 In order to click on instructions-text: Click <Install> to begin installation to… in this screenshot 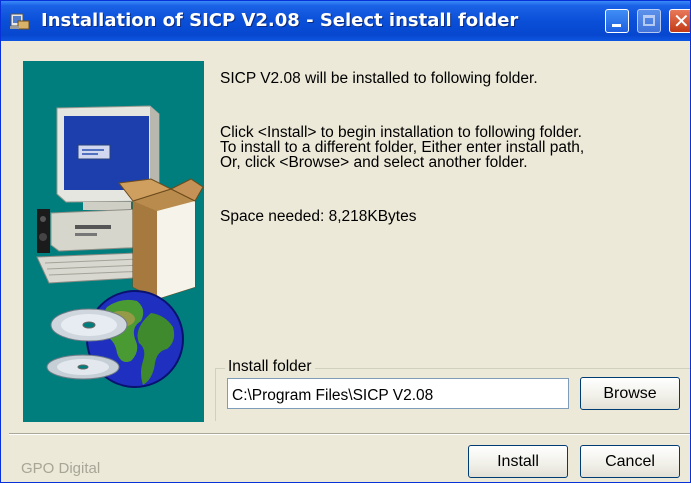, I will do `click(402, 147)`.